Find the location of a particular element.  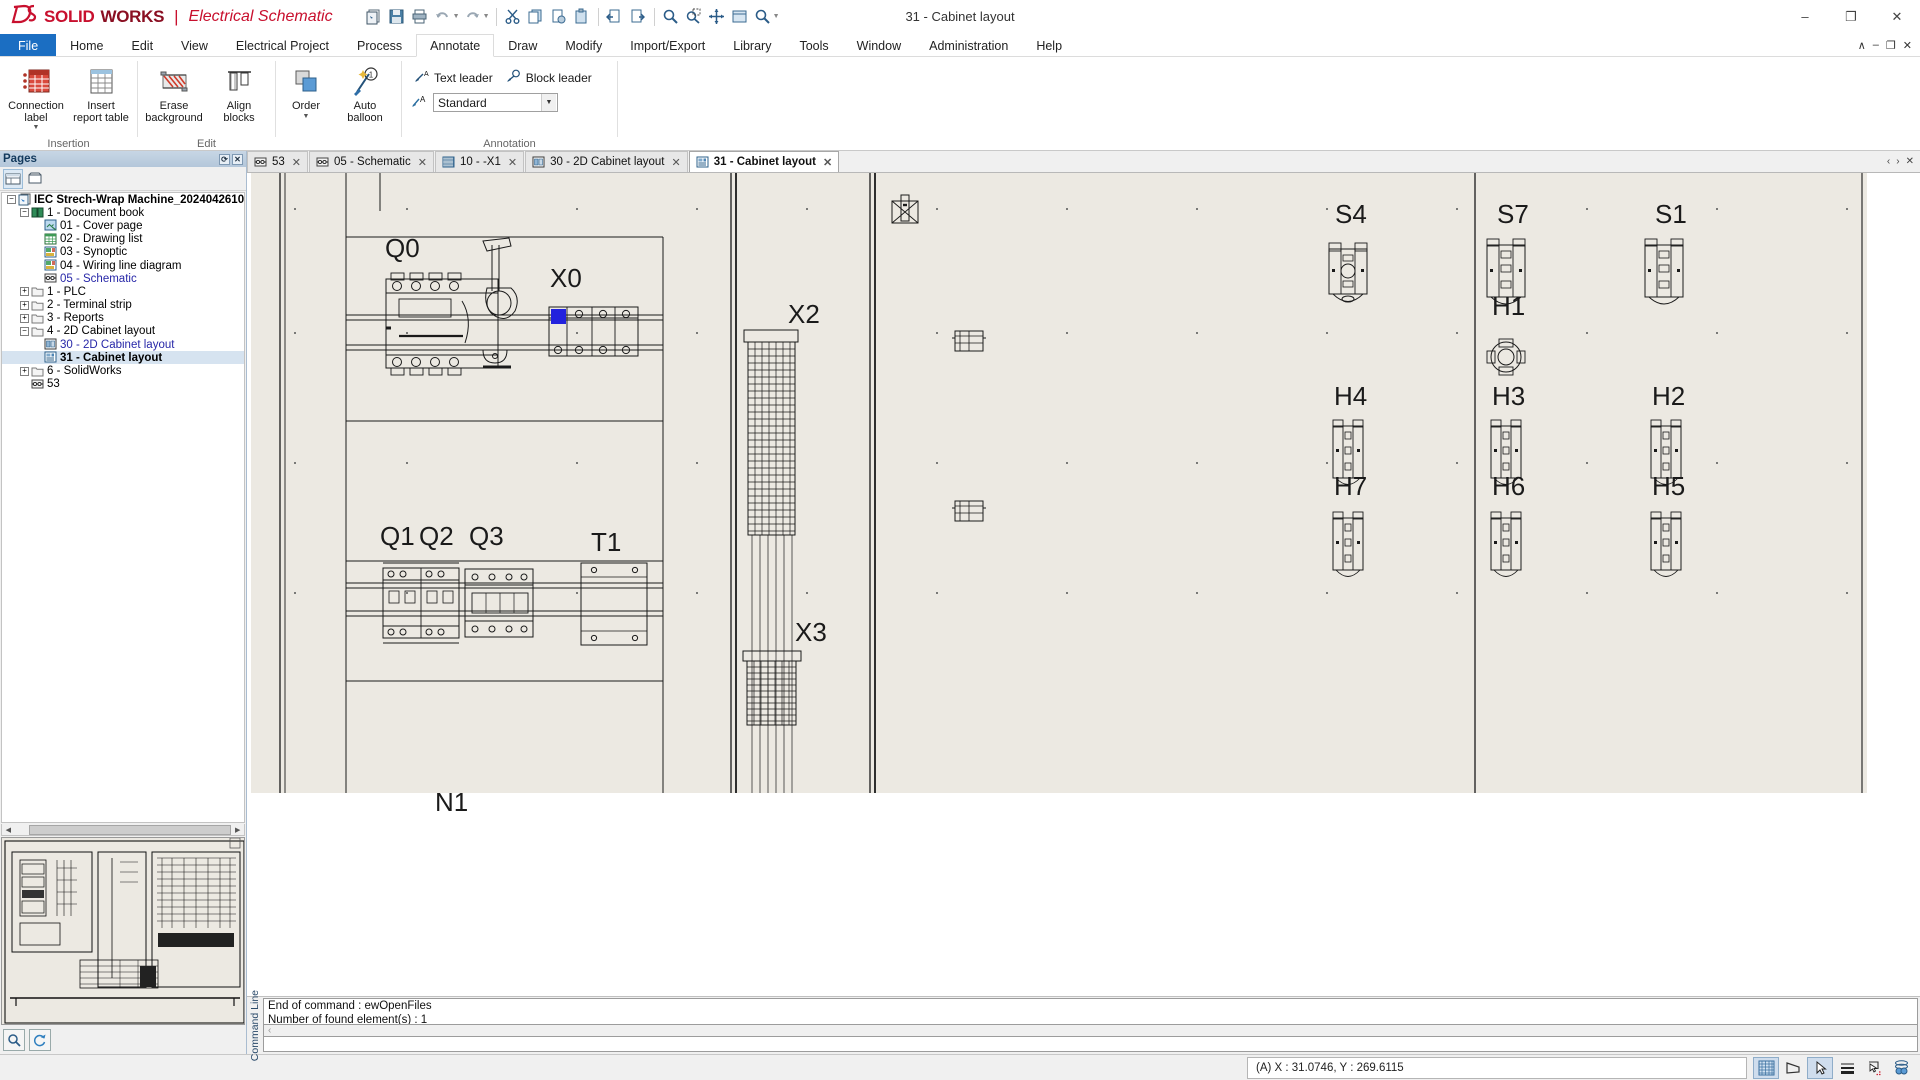

scroll-right-arrow: ▶ is located at coordinates (237, 829).